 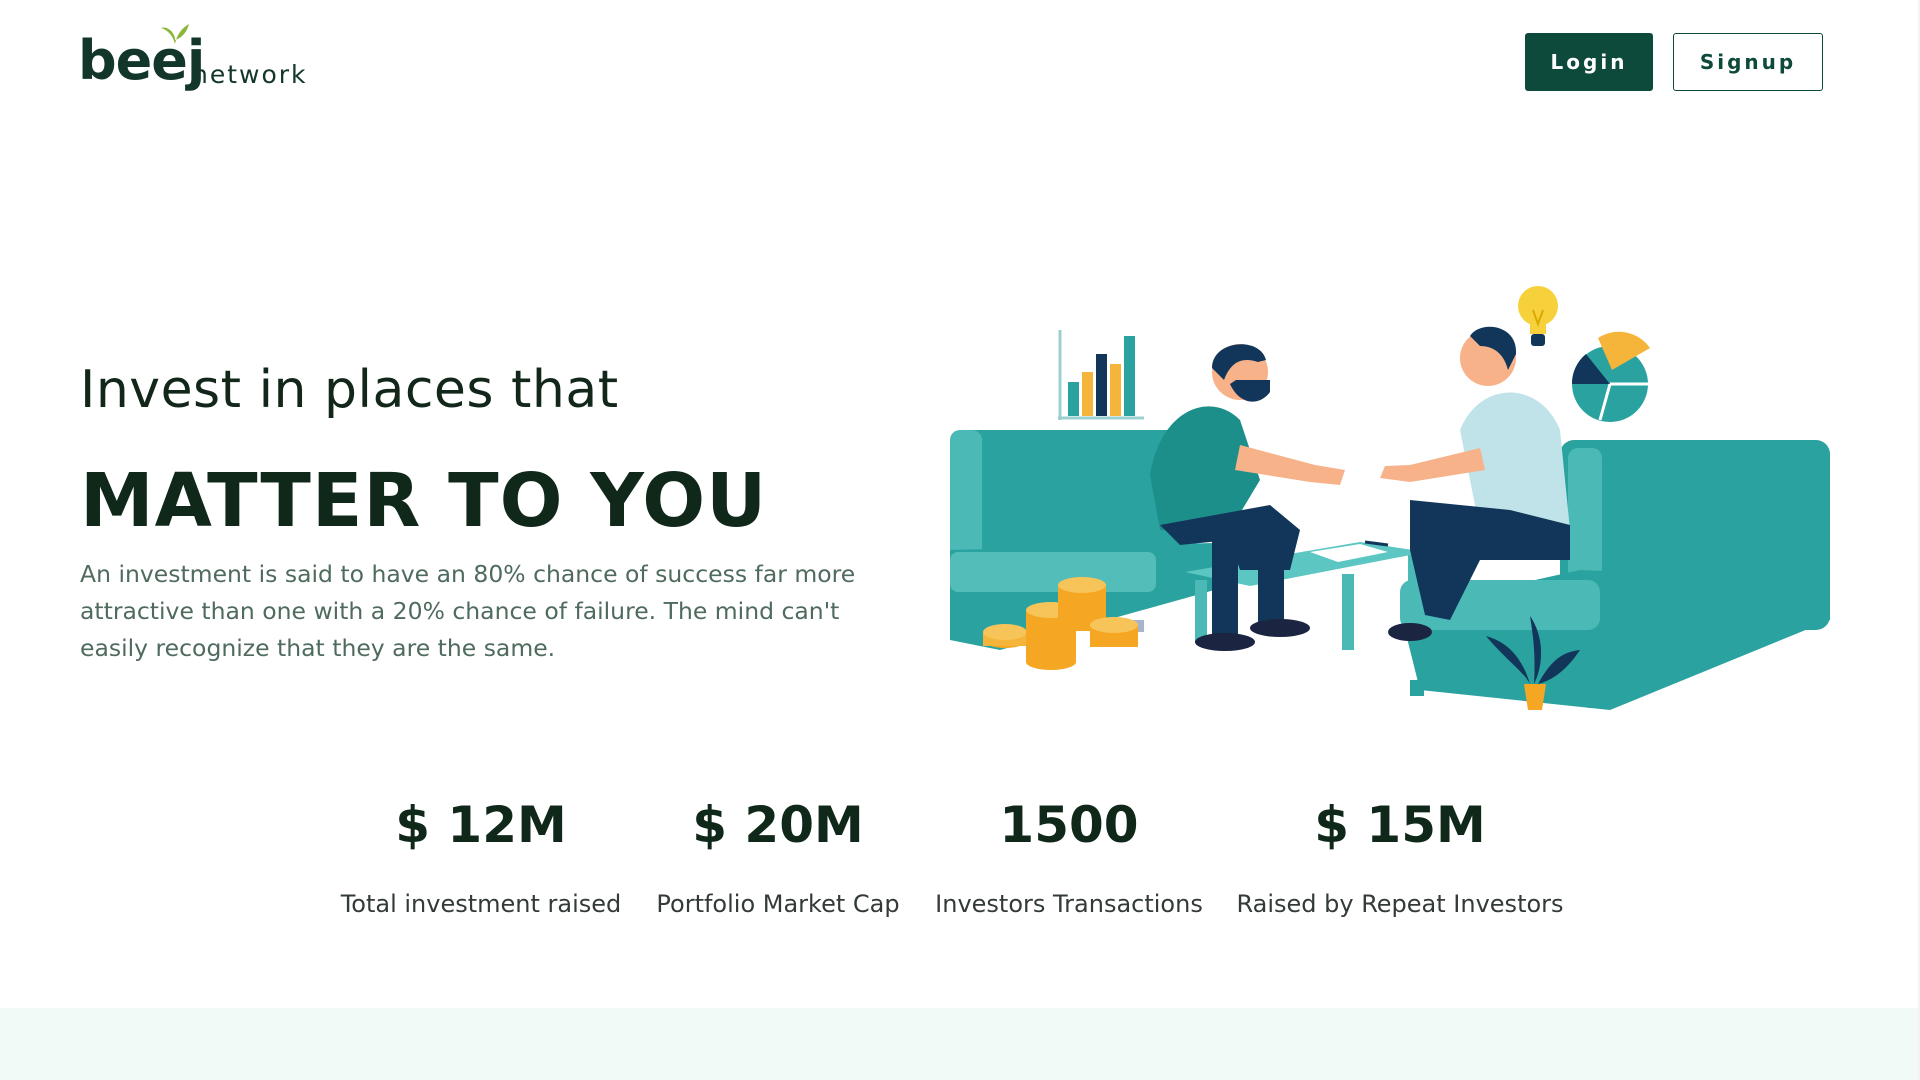 What do you see at coordinates (1610, 376) in the screenshot?
I see `pie-chart-icon` at bounding box center [1610, 376].